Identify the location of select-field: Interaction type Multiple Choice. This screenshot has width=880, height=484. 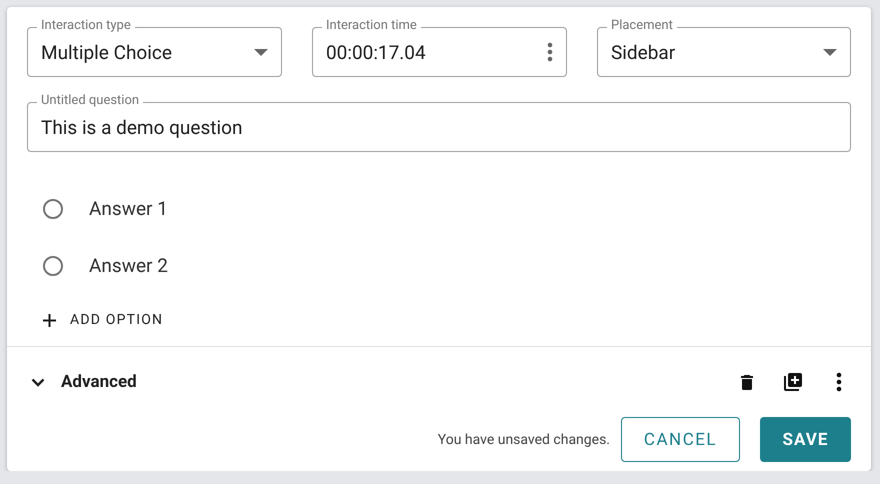
(154, 48).